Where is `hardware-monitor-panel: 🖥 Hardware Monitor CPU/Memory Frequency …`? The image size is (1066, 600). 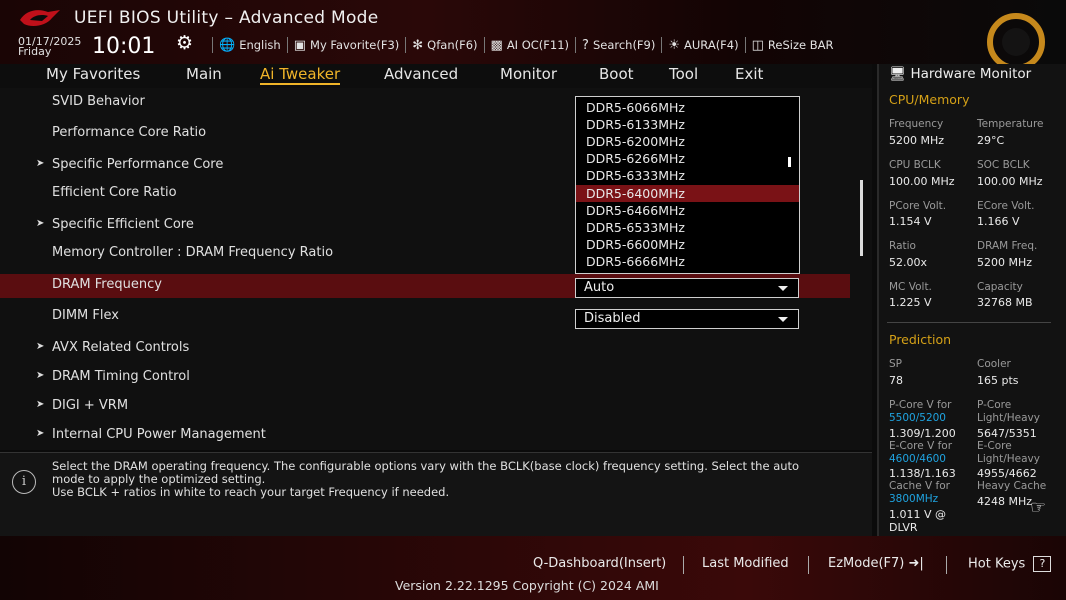
hardware-monitor-panel: 🖥 Hardware Monitor CPU/Memory Frequency … is located at coordinates (971, 300).